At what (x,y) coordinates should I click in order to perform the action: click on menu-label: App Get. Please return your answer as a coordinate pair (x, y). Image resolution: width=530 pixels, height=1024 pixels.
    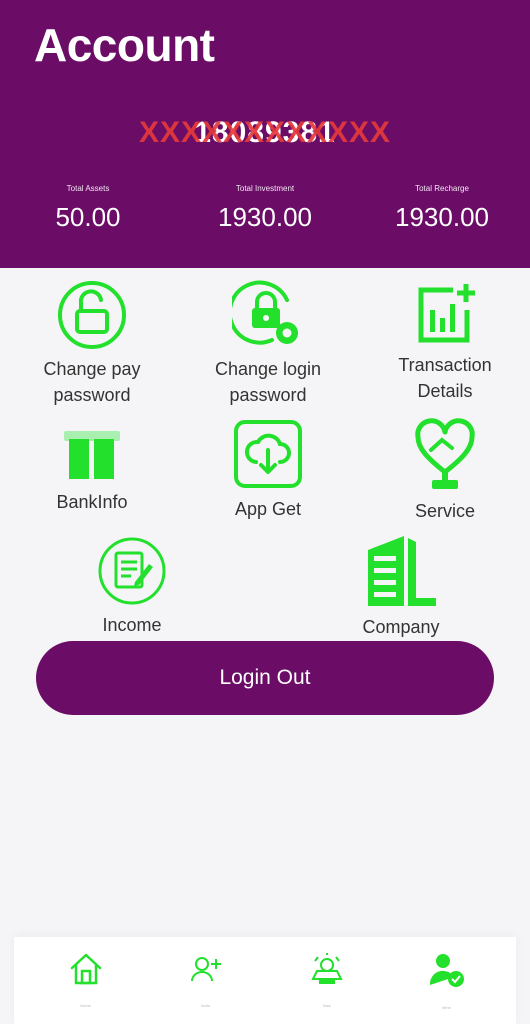
    Looking at the image, I should click on (268, 509).